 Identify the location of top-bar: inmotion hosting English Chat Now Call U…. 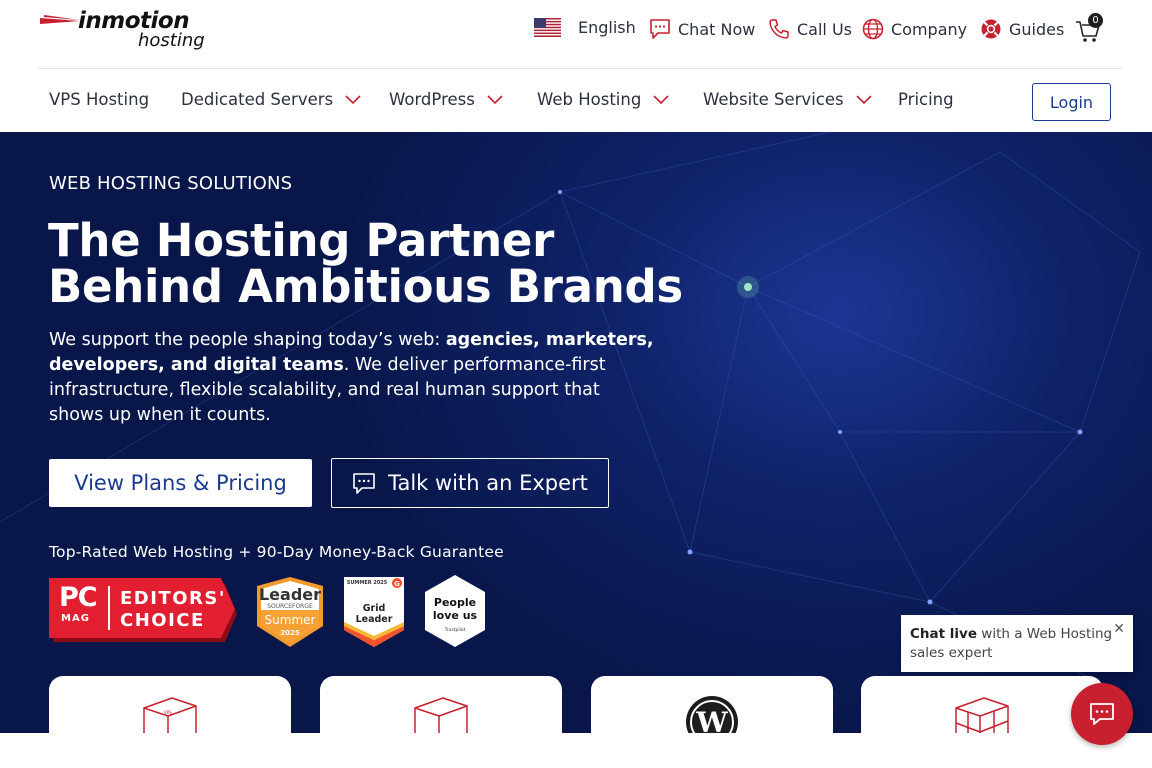
(576, 34).